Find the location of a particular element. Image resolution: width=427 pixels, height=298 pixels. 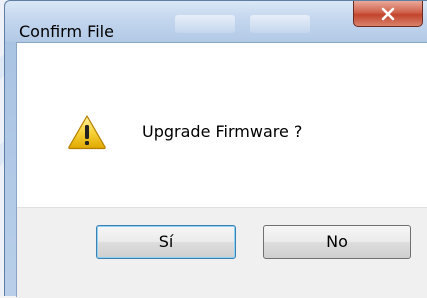

close-button is located at coordinates (388, 14).